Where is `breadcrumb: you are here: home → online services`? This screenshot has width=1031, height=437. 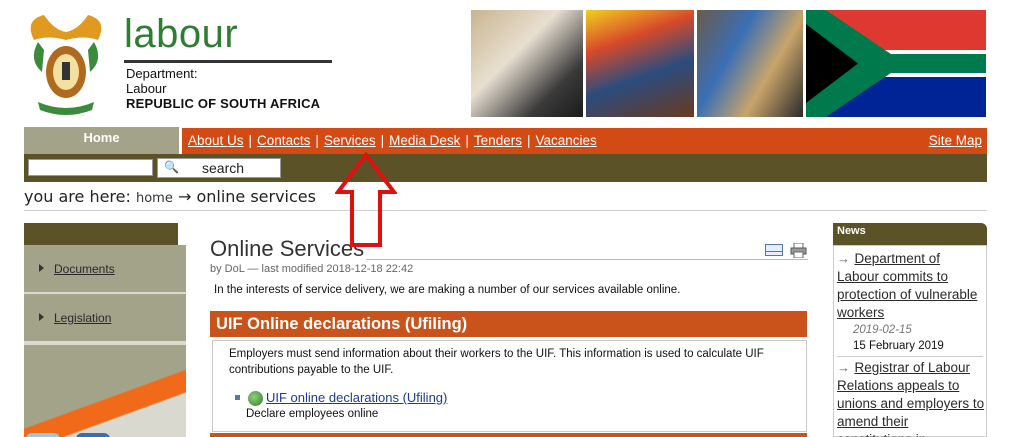 breadcrumb: you are here: home → online services is located at coordinates (170, 196).